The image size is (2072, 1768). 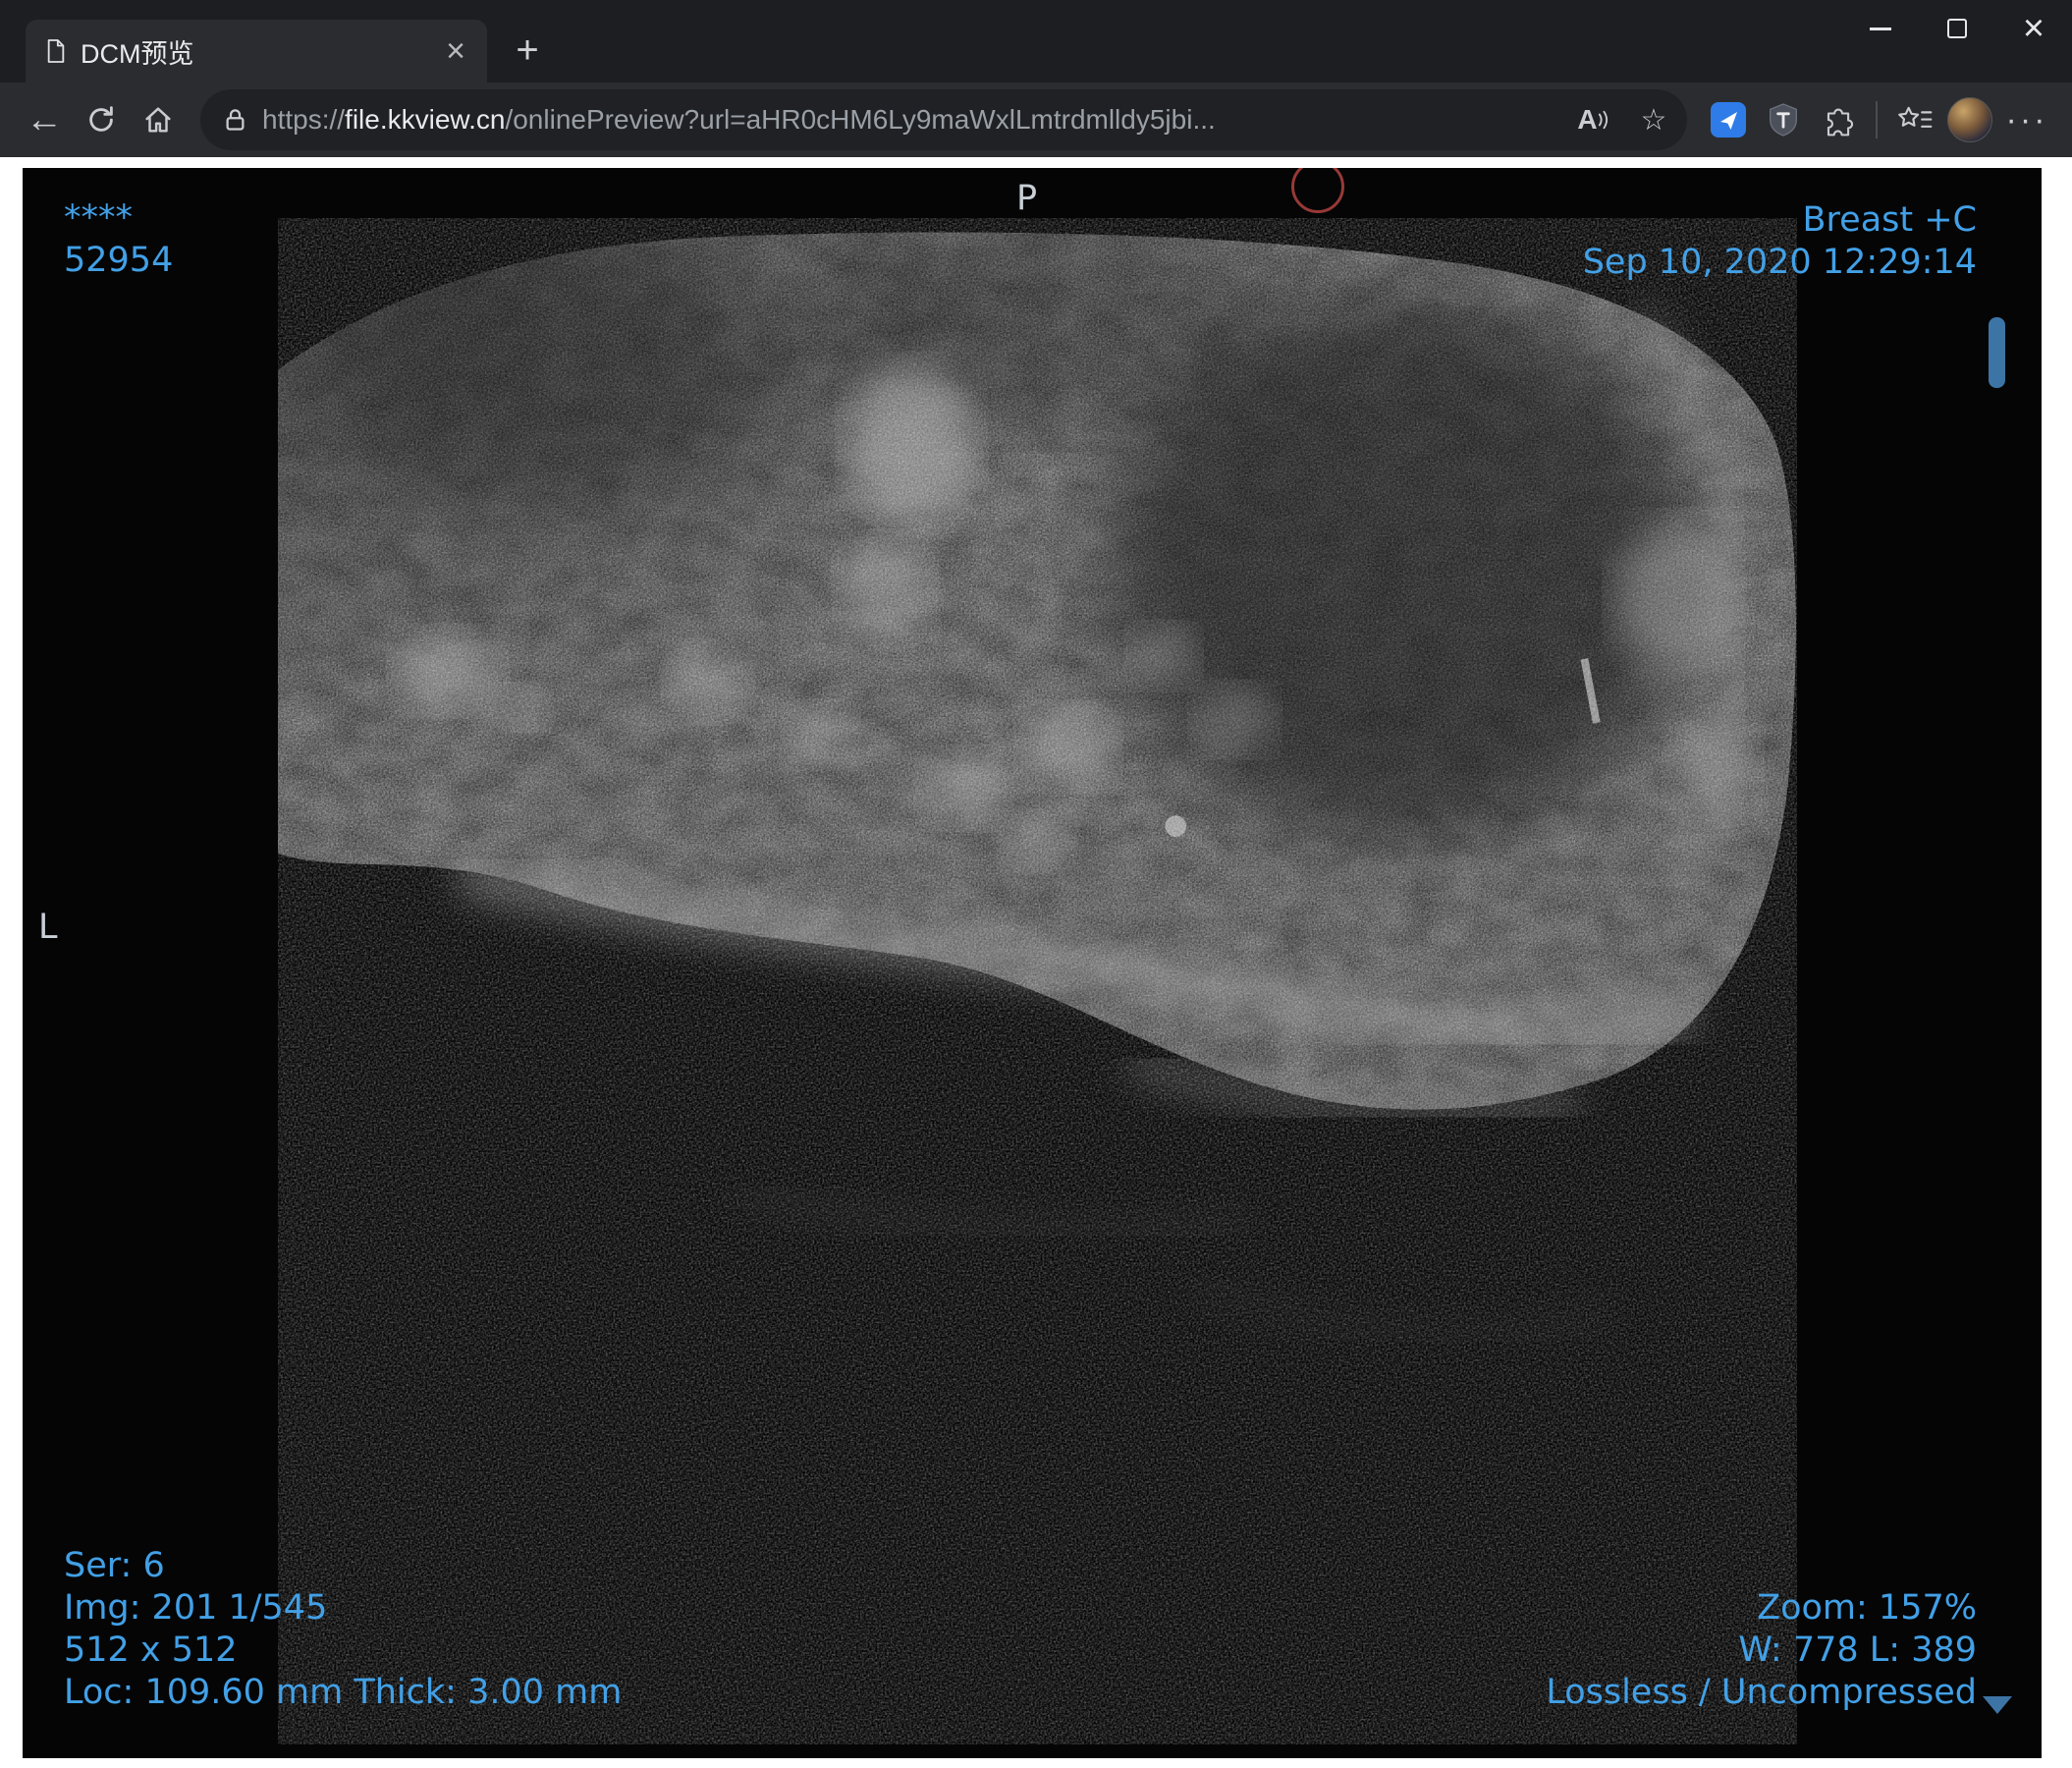 What do you see at coordinates (256, 51) in the screenshot?
I see `tab-dcm-preview: DCM预览 ×` at bounding box center [256, 51].